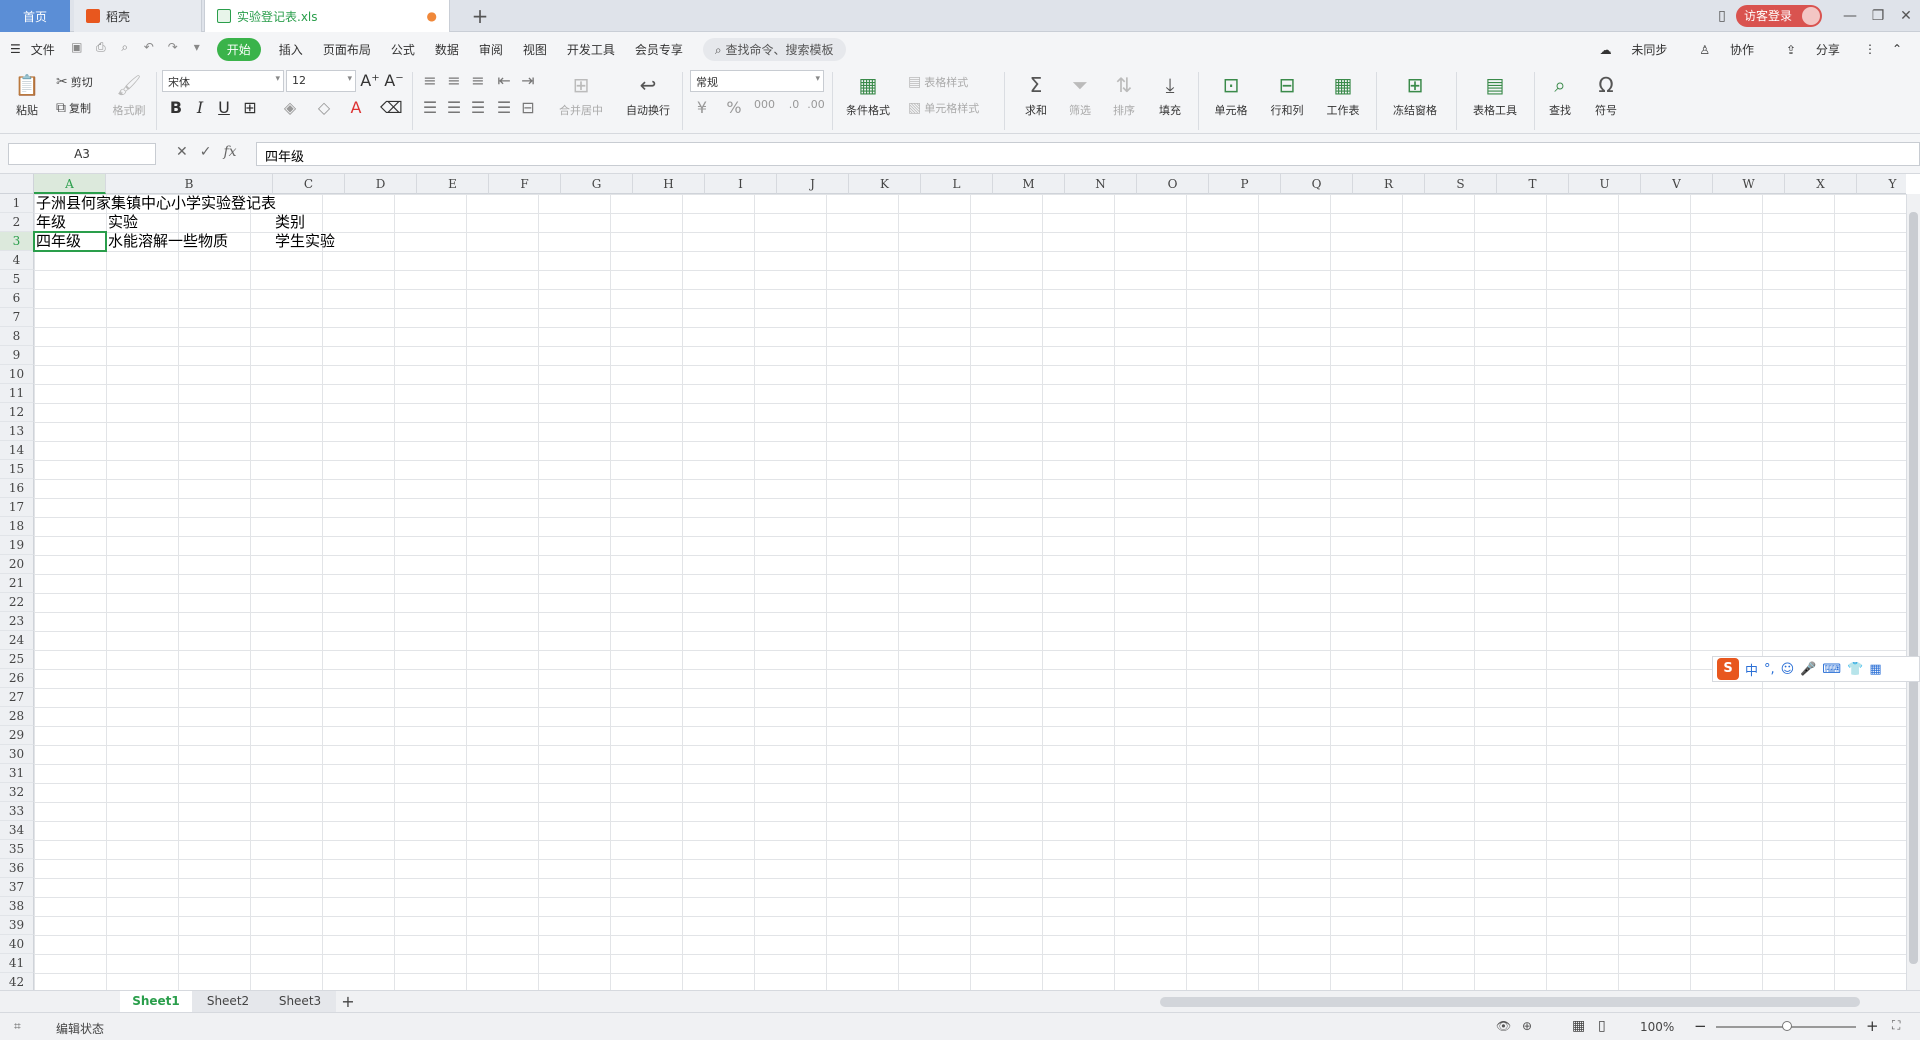 Image resolution: width=1920 pixels, height=1040 pixels. I want to click on conditional-format-button: ▦ 条件格式, so click(868, 95).